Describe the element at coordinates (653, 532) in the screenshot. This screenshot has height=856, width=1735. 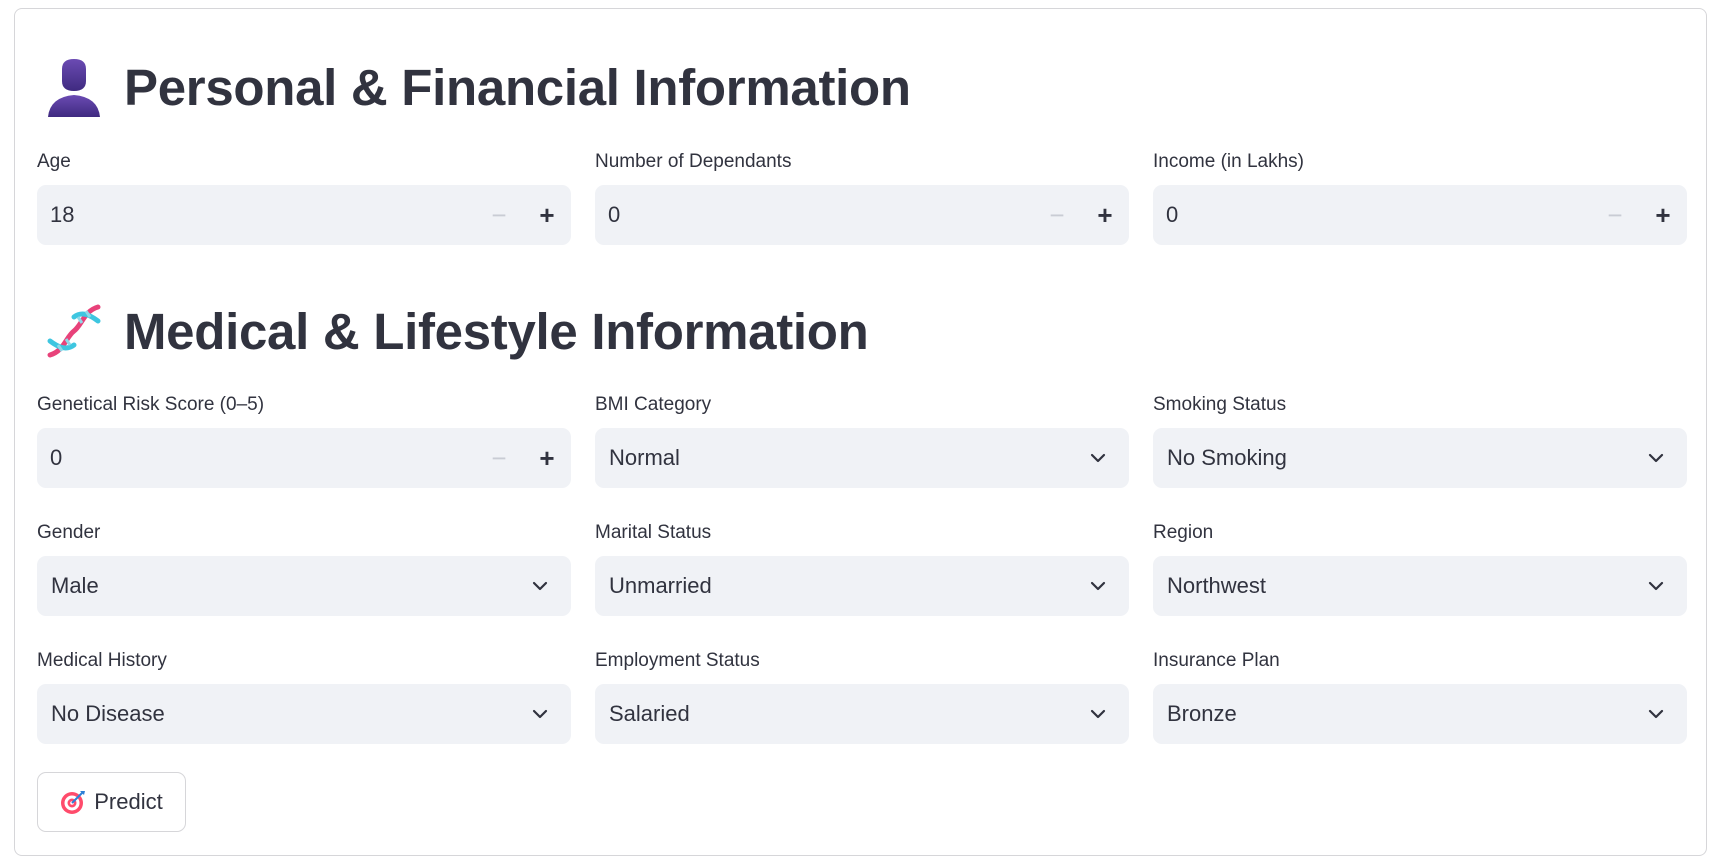
I see `marital-label: Marital Status` at that location.